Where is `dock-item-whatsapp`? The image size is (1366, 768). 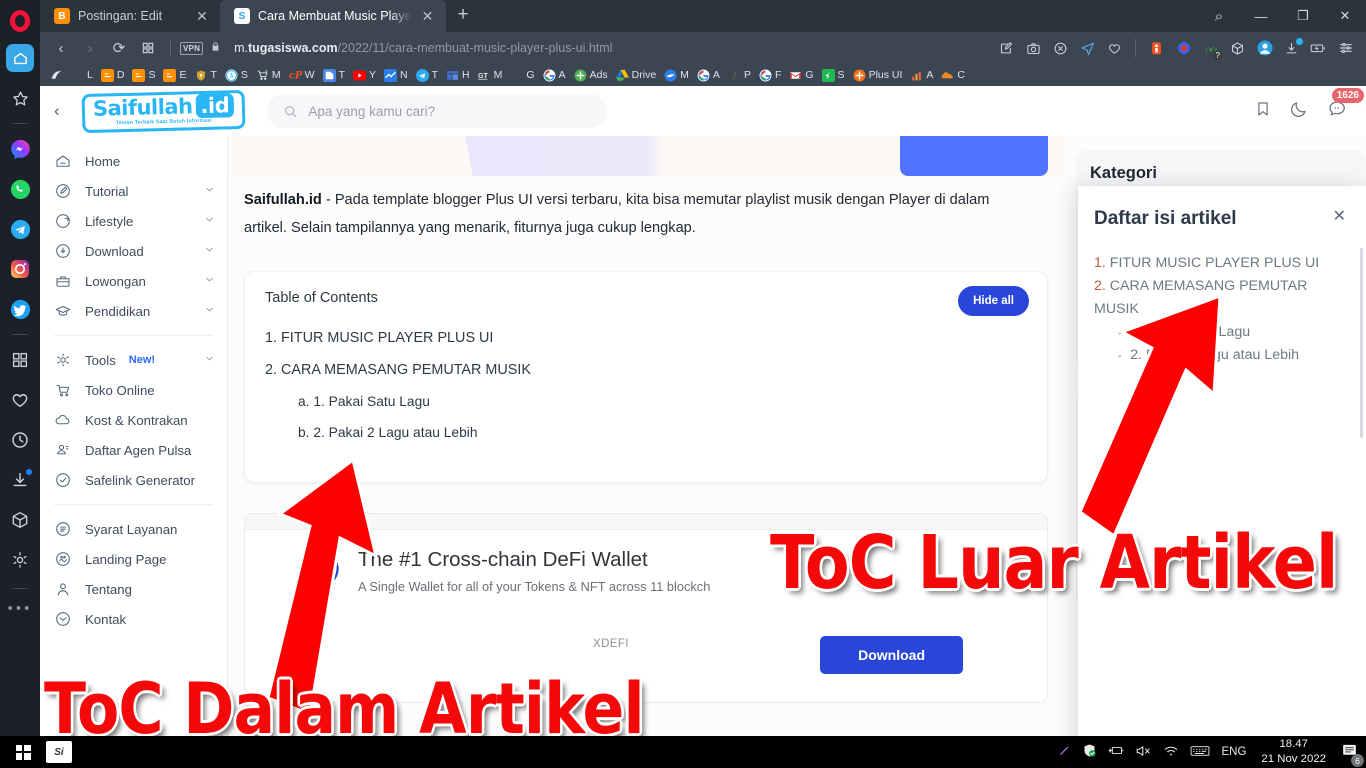 dock-item-whatsapp is located at coordinates (20, 189).